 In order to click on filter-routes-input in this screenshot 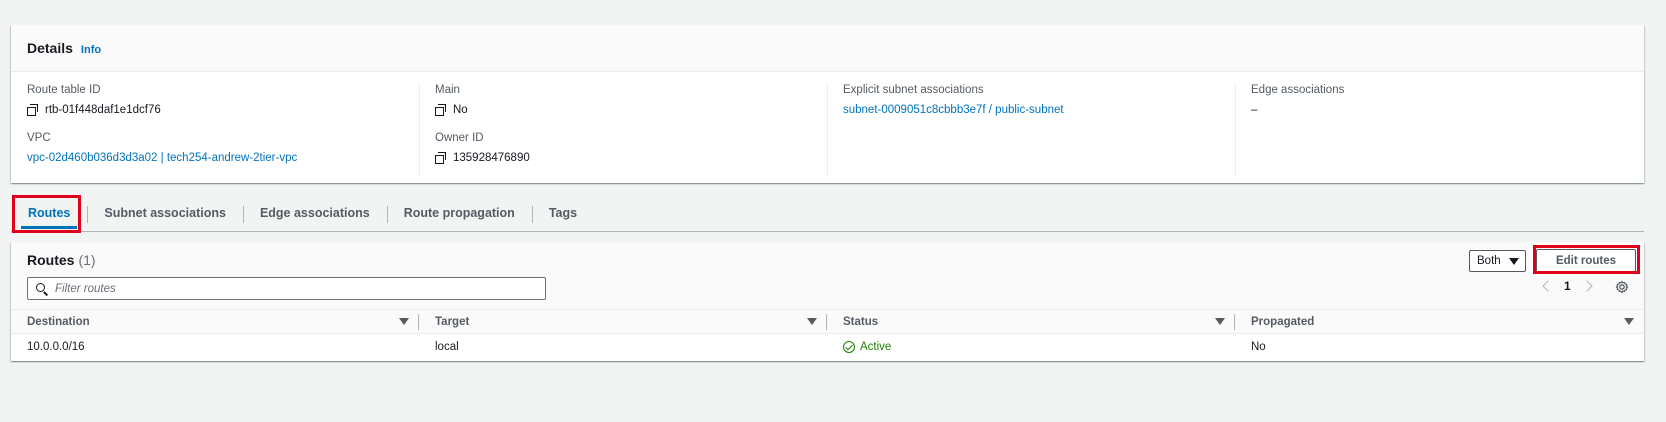, I will do `click(290, 288)`.